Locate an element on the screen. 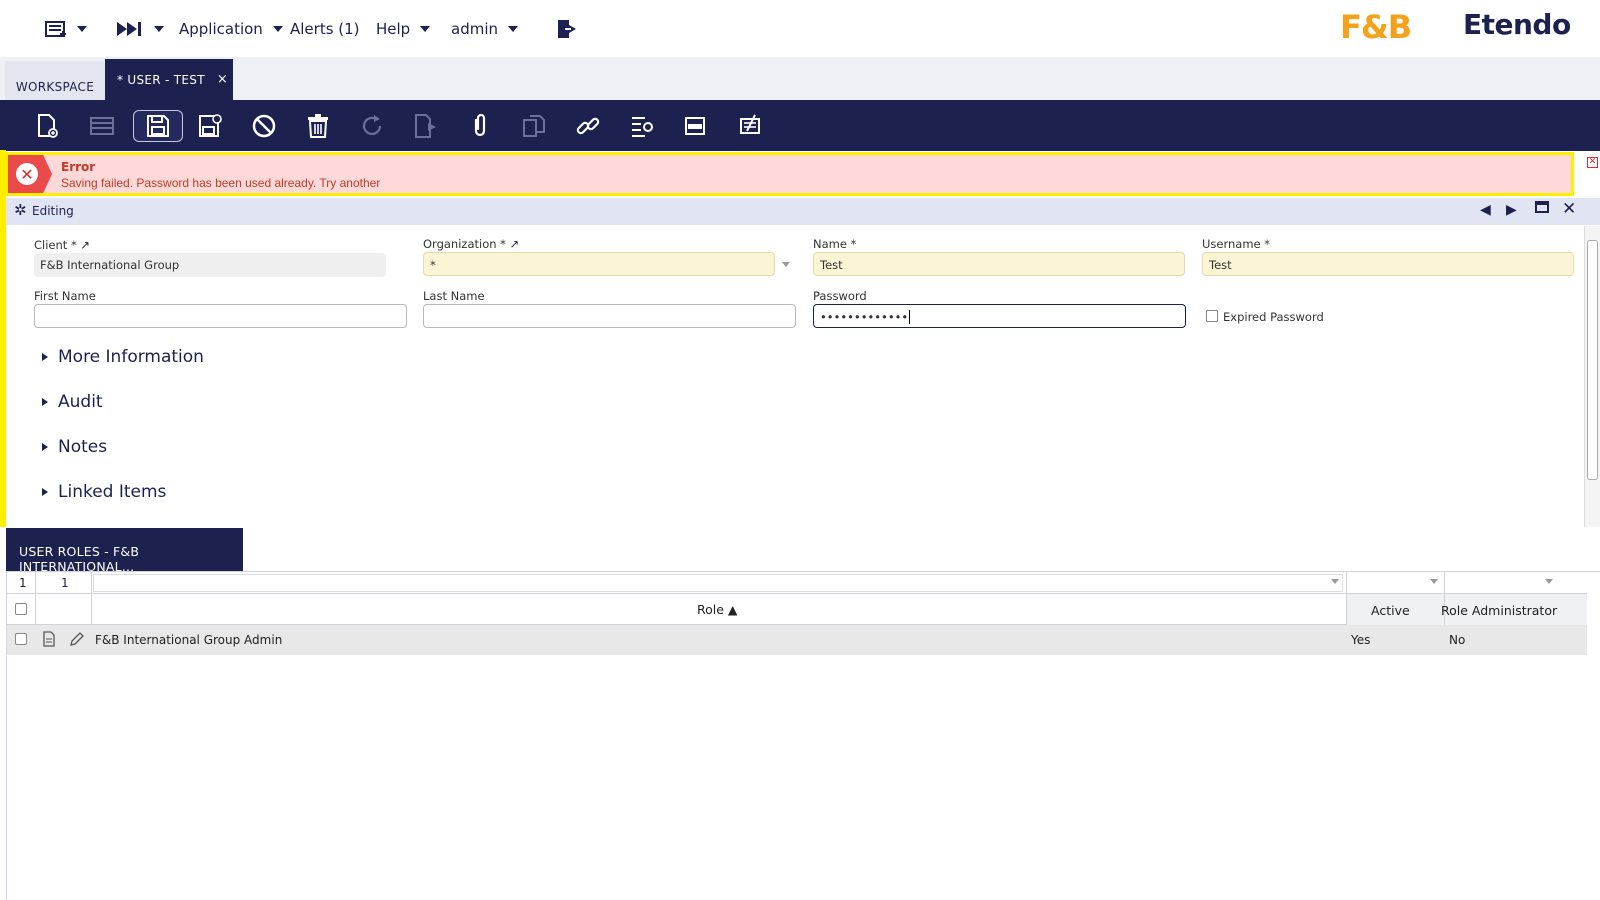 Image resolution: width=1600 pixels, height=900 pixels. menu-list-icon is located at coordinates (55, 29).